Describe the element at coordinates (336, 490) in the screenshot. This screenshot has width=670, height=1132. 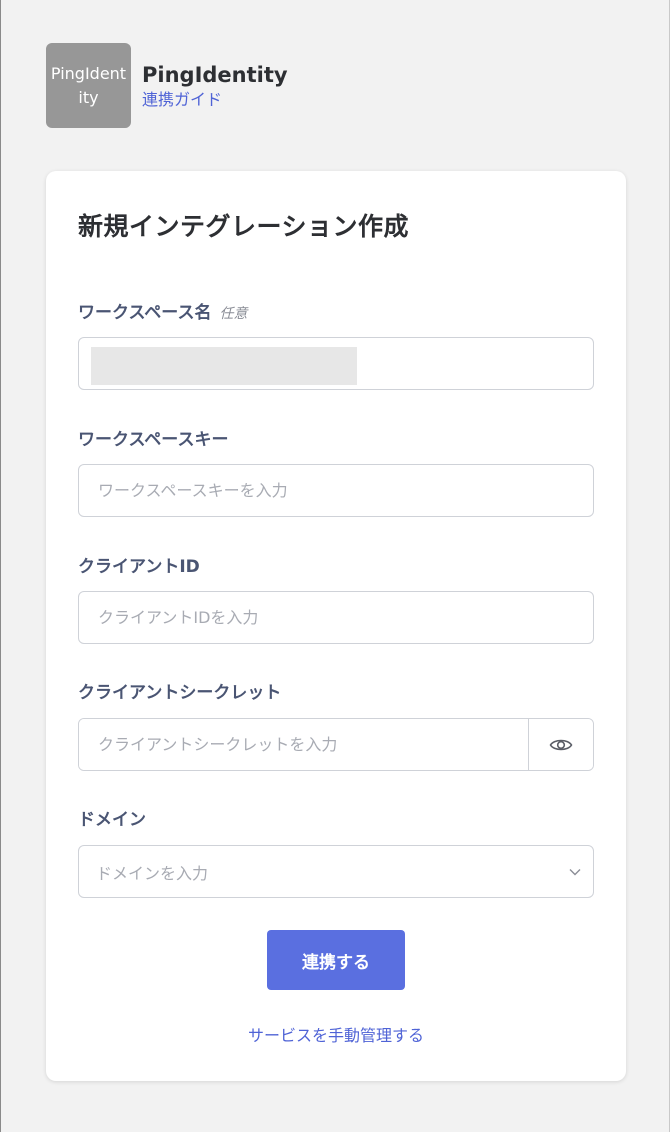
I see `workspace-key-input` at that location.